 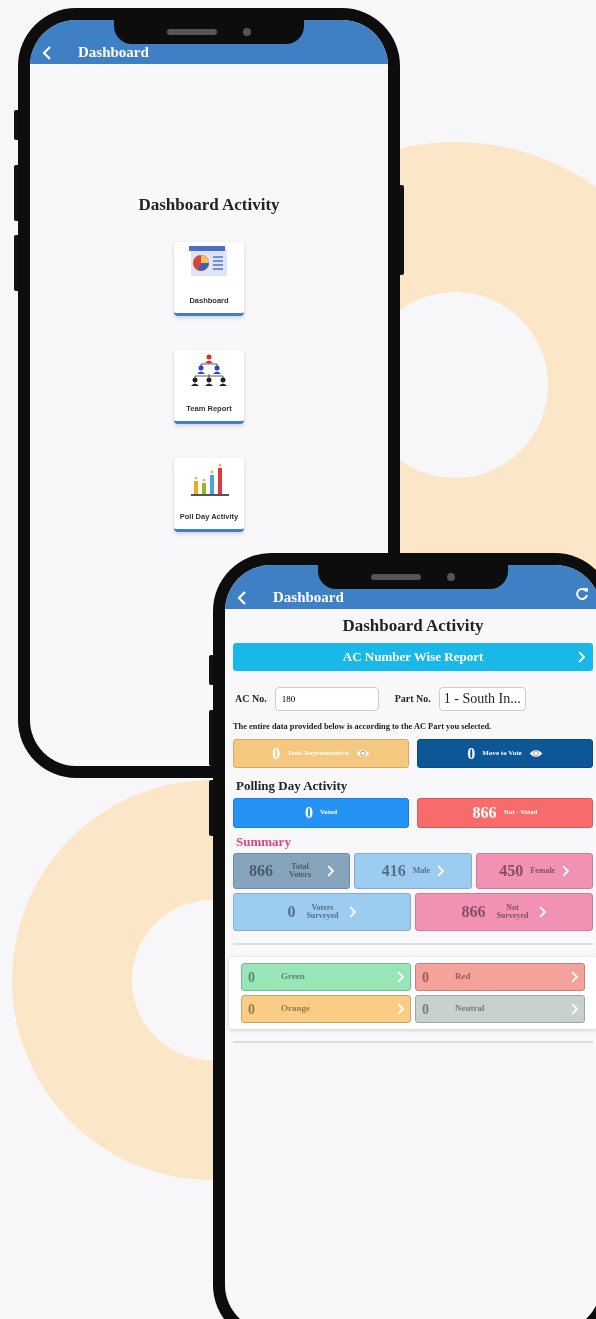 I want to click on summary-tile: 866 Total Voters, so click(x=292, y=871).